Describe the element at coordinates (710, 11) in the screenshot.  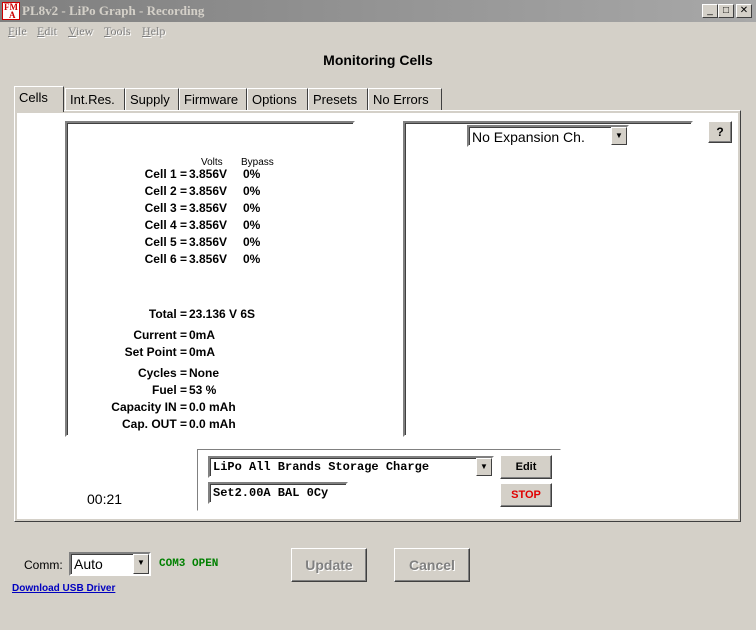
I see `minimize-button: _` at that location.